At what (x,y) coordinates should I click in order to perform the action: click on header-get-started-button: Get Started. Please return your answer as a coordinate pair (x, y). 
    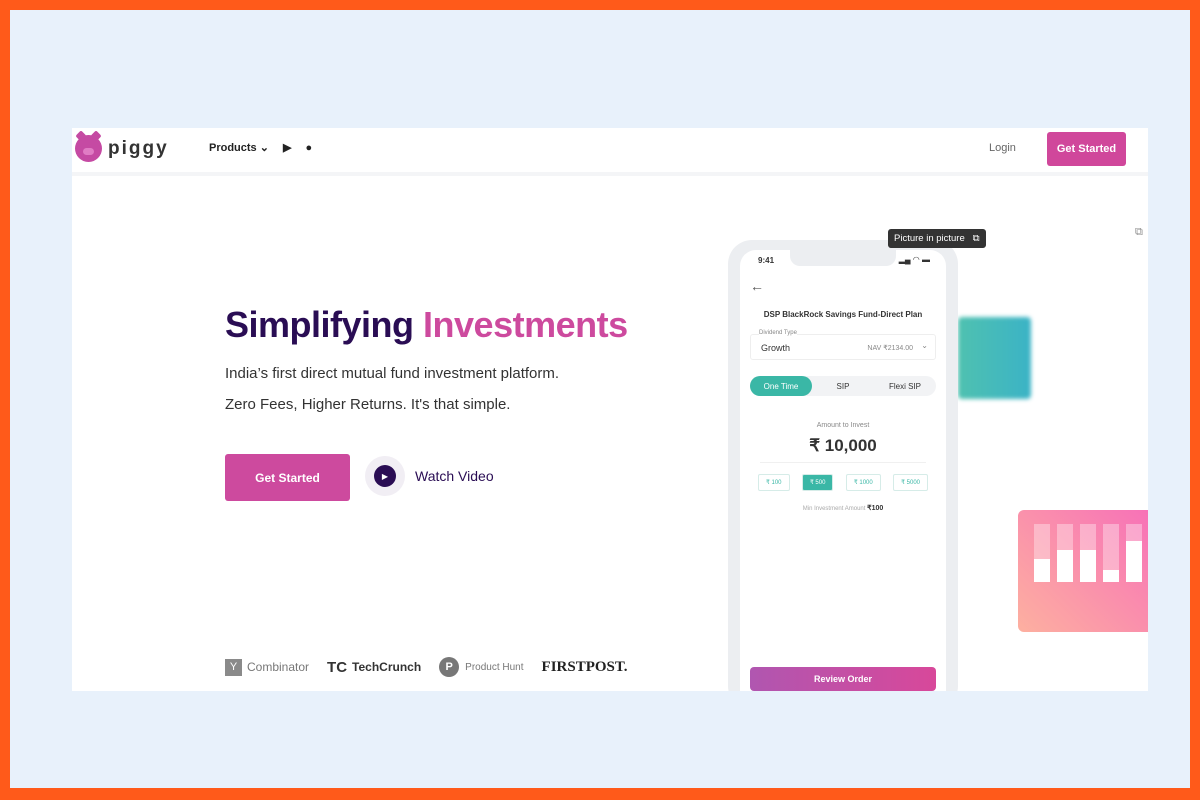
    Looking at the image, I should click on (1086, 149).